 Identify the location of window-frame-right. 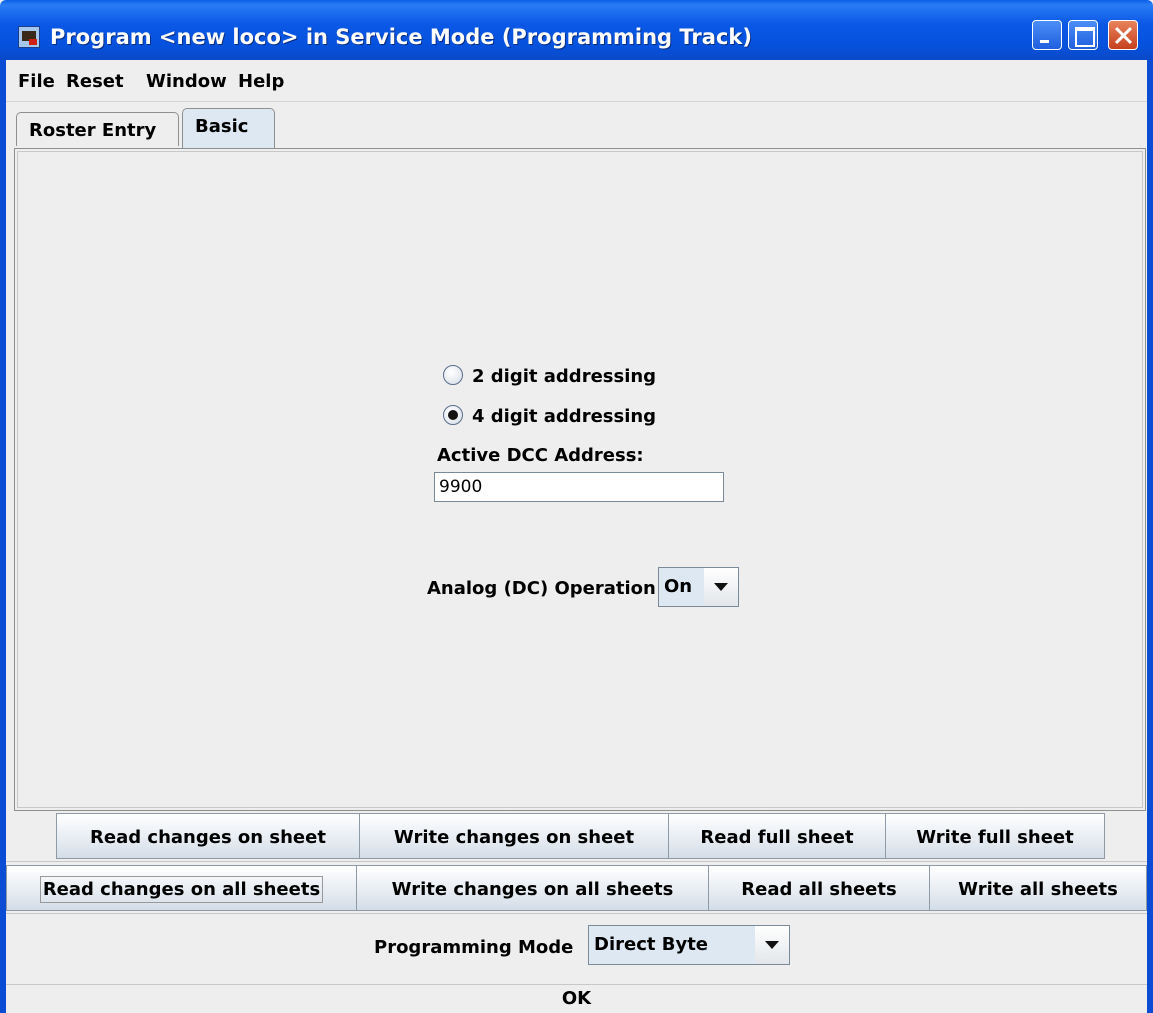
(1150, 536).